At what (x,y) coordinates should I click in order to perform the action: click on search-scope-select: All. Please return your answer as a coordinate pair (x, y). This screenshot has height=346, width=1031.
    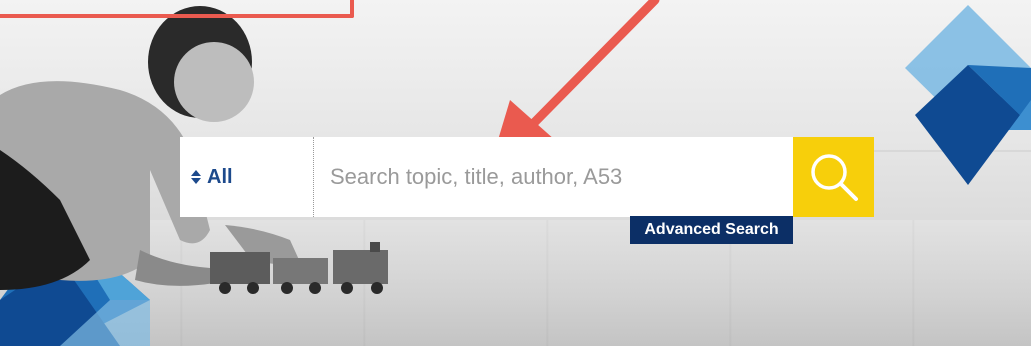
    Looking at the image, I should click on (247, 177).